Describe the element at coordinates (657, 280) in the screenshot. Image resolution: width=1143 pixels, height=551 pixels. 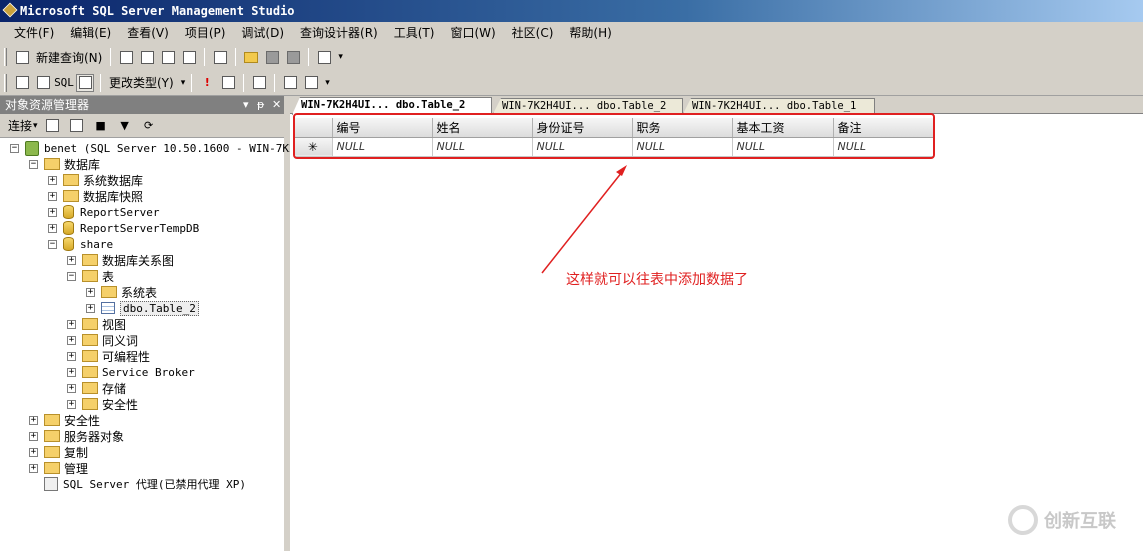
I see `annotation-text: 这样就可以往表中添加数据了` at that location.